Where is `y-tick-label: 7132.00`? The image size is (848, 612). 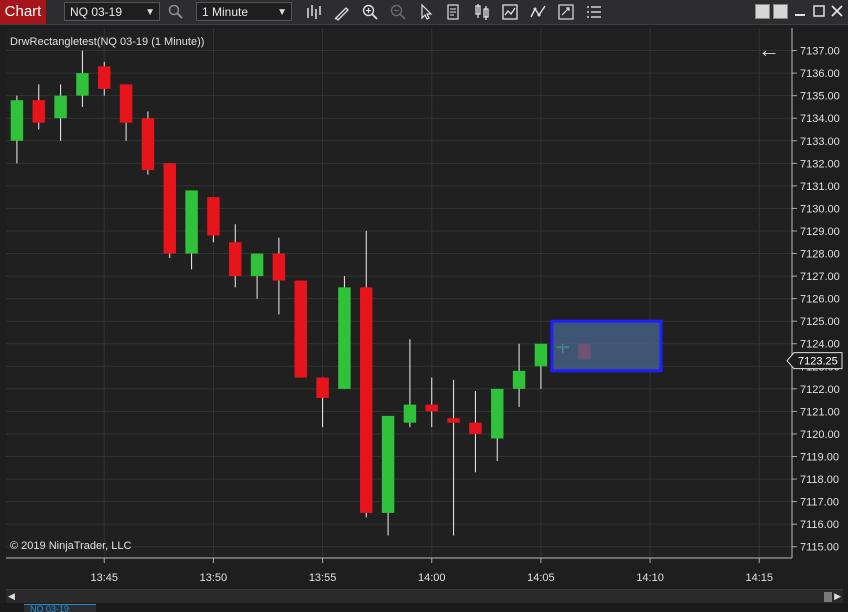 y-tick-label: 7132.00 is located at coordinates (820, 164).